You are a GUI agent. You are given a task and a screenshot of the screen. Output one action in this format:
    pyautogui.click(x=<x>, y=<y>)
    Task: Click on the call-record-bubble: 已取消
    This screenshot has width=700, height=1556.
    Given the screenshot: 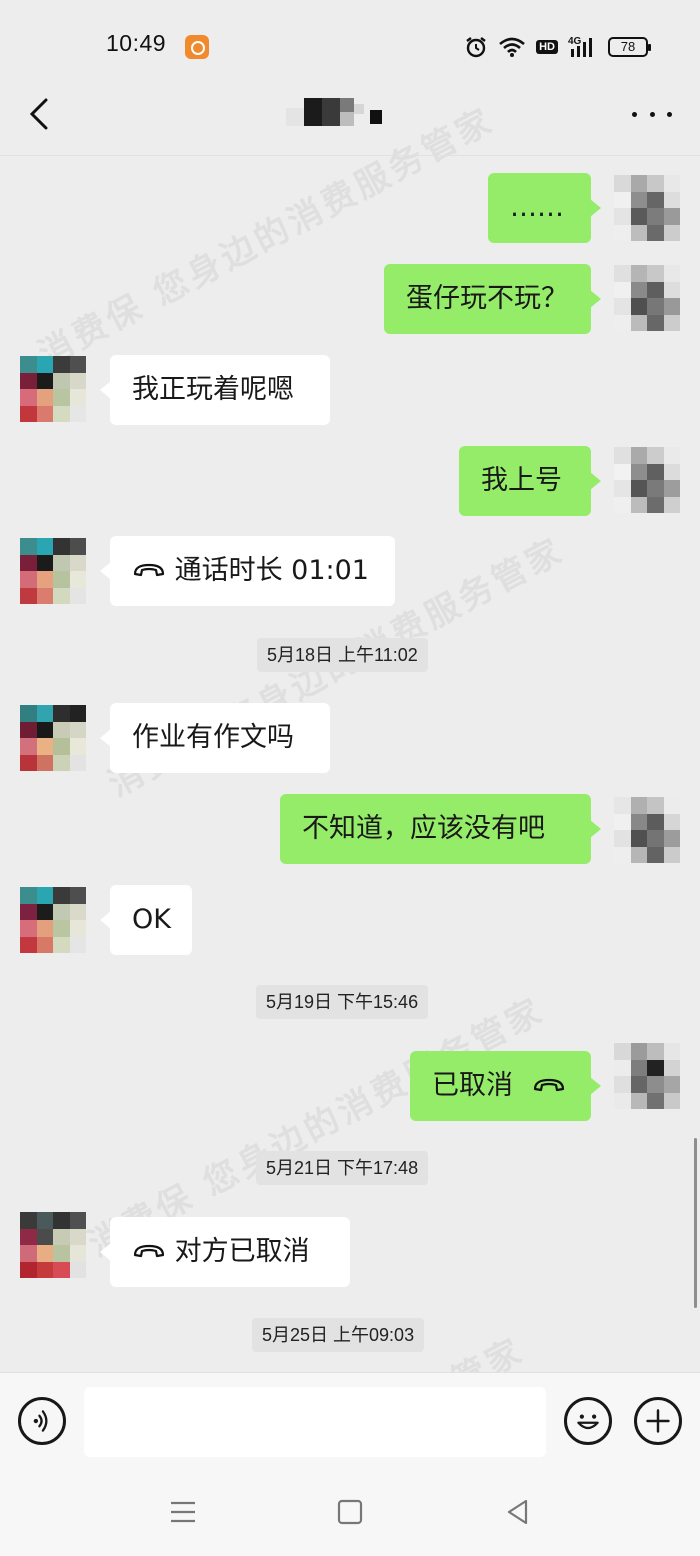 What is the action you would take?
    pyautogui.click(x=505, y=1086)
    